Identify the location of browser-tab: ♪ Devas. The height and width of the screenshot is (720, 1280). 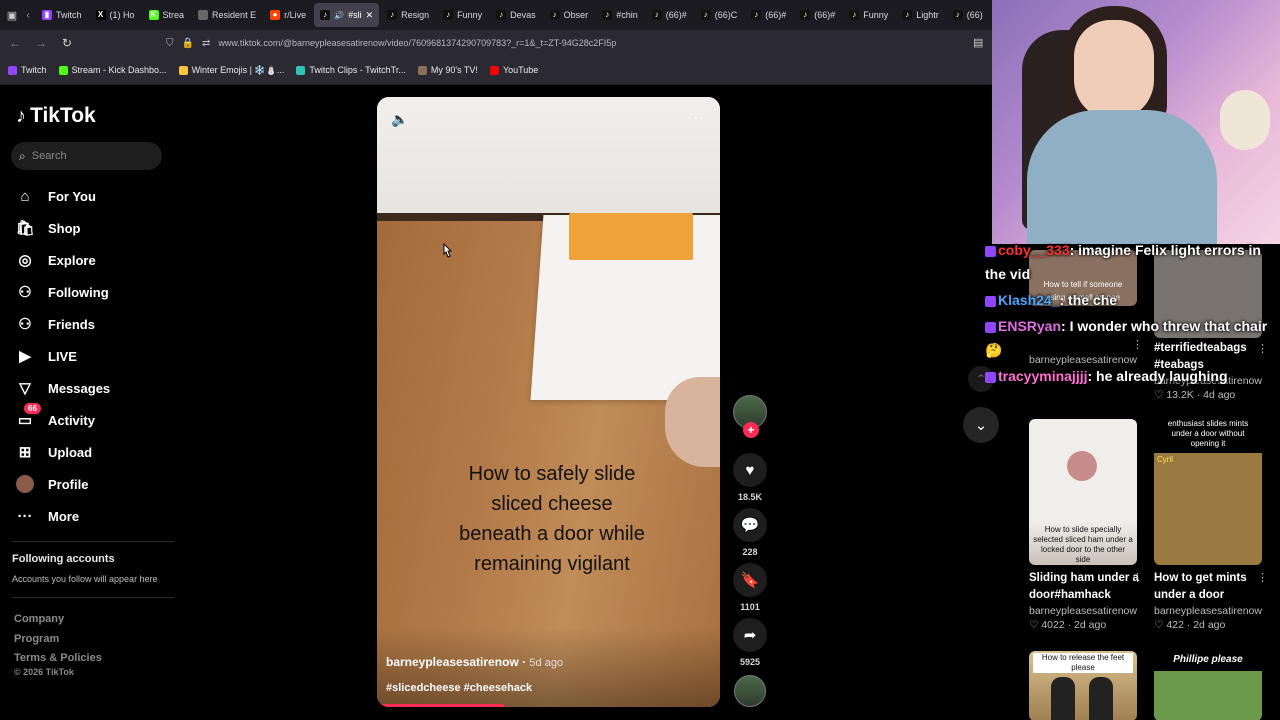
(516, 15).